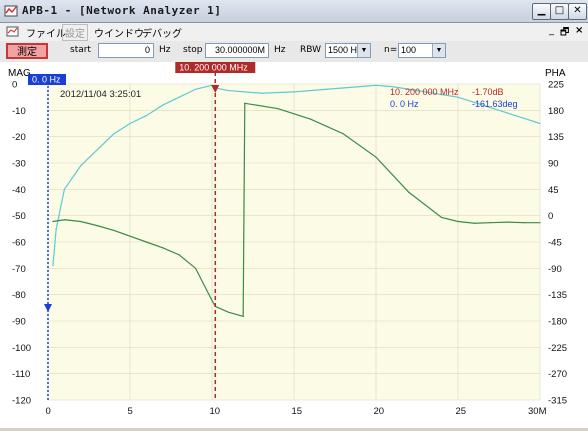  I want to click on x-tick-label: 0, so click(48, 411).